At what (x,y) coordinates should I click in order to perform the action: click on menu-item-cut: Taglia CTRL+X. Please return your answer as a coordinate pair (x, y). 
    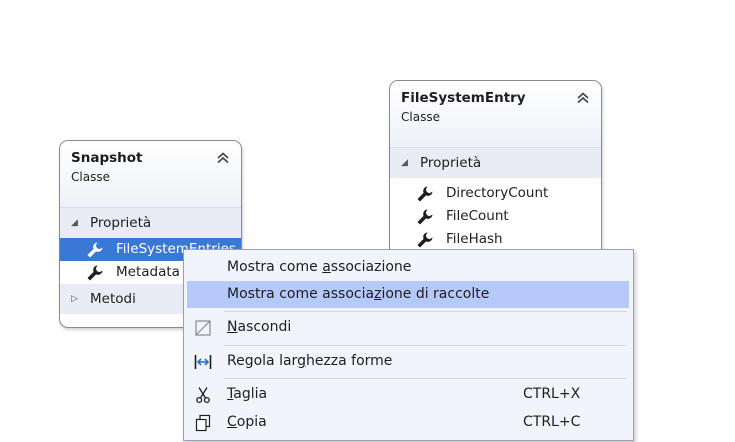
    Looking at the image, I should click on (408, 394).